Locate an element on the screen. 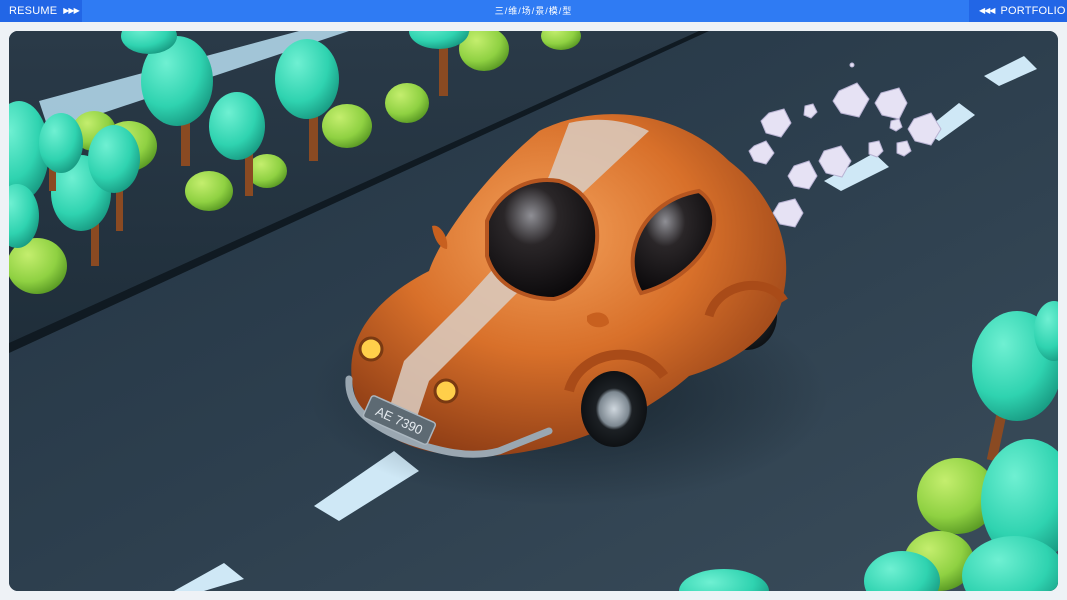 The width and height of the screenshot is (1067, 600). page-title: 三/维/场/景/模/型 is located at coordinates (533, 11).